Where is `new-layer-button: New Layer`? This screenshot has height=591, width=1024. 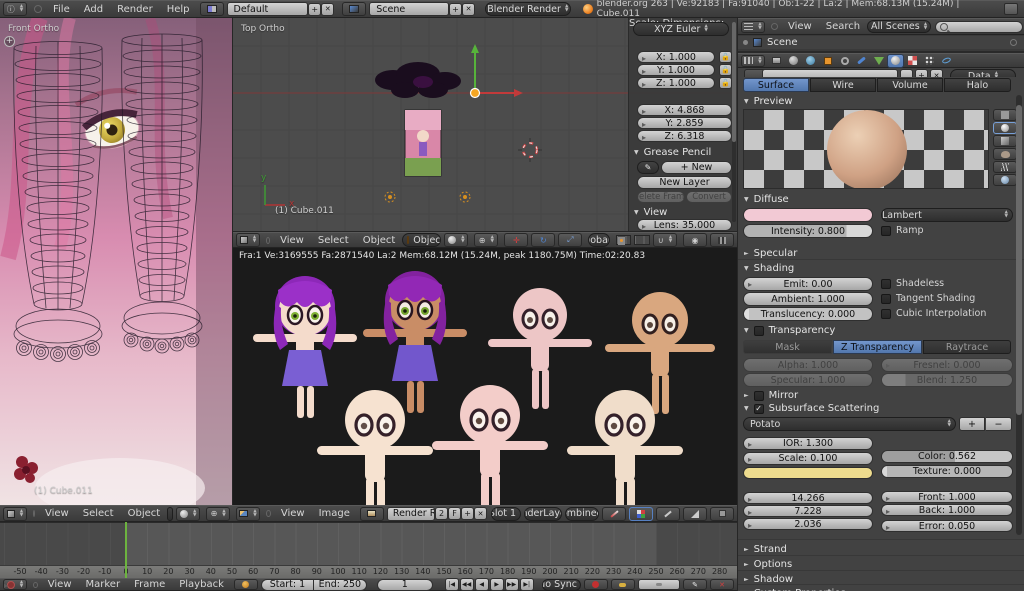
new-layer-button: New Layer is located at coordinates (684, 182).